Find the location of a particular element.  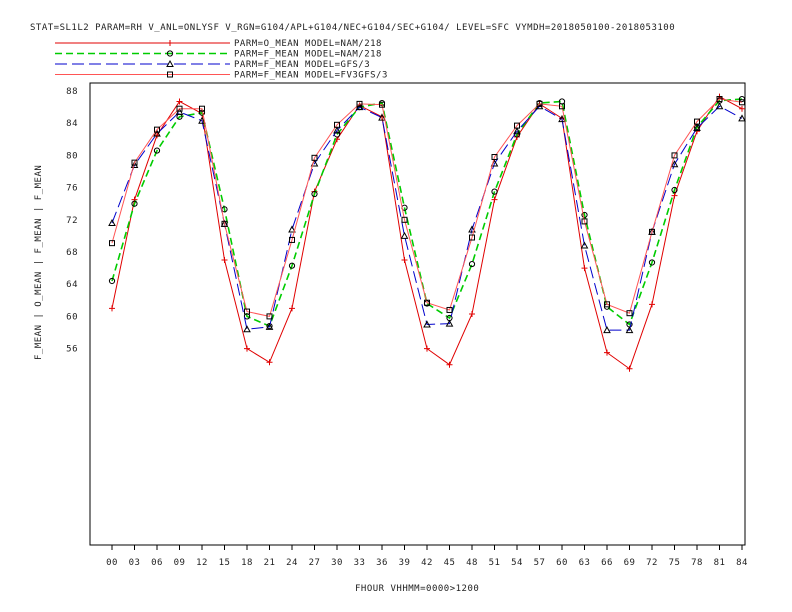

y-axis: 56 60 64 68 72 76 80 84 88 is located at coordinates (72, 221).